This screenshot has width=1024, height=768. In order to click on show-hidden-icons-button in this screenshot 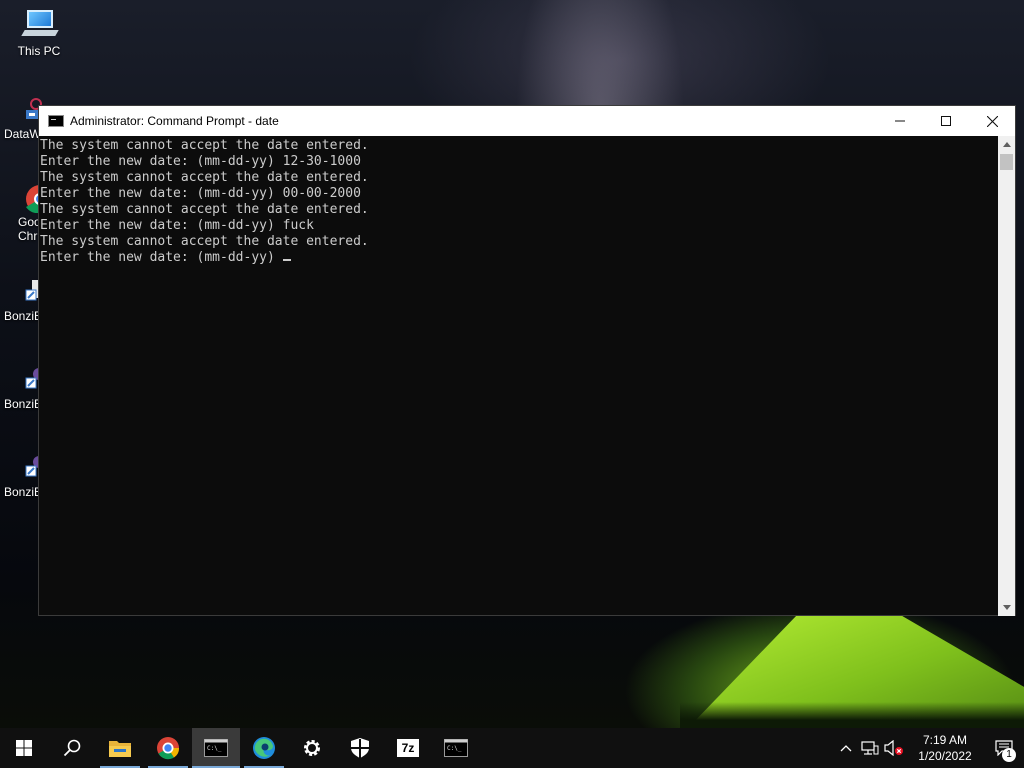, I will do `click(846, 748)`.